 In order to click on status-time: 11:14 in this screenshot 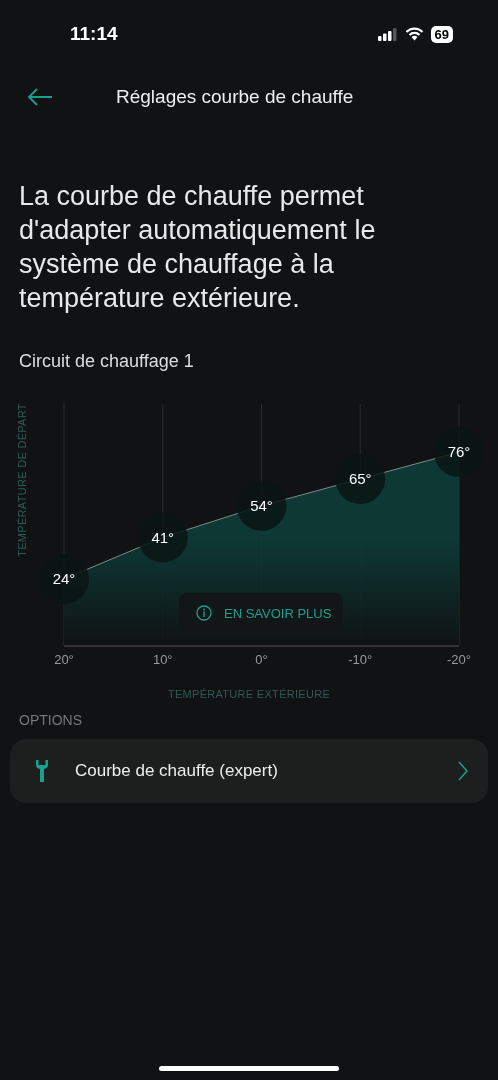, I will do `click(94, 34)`.